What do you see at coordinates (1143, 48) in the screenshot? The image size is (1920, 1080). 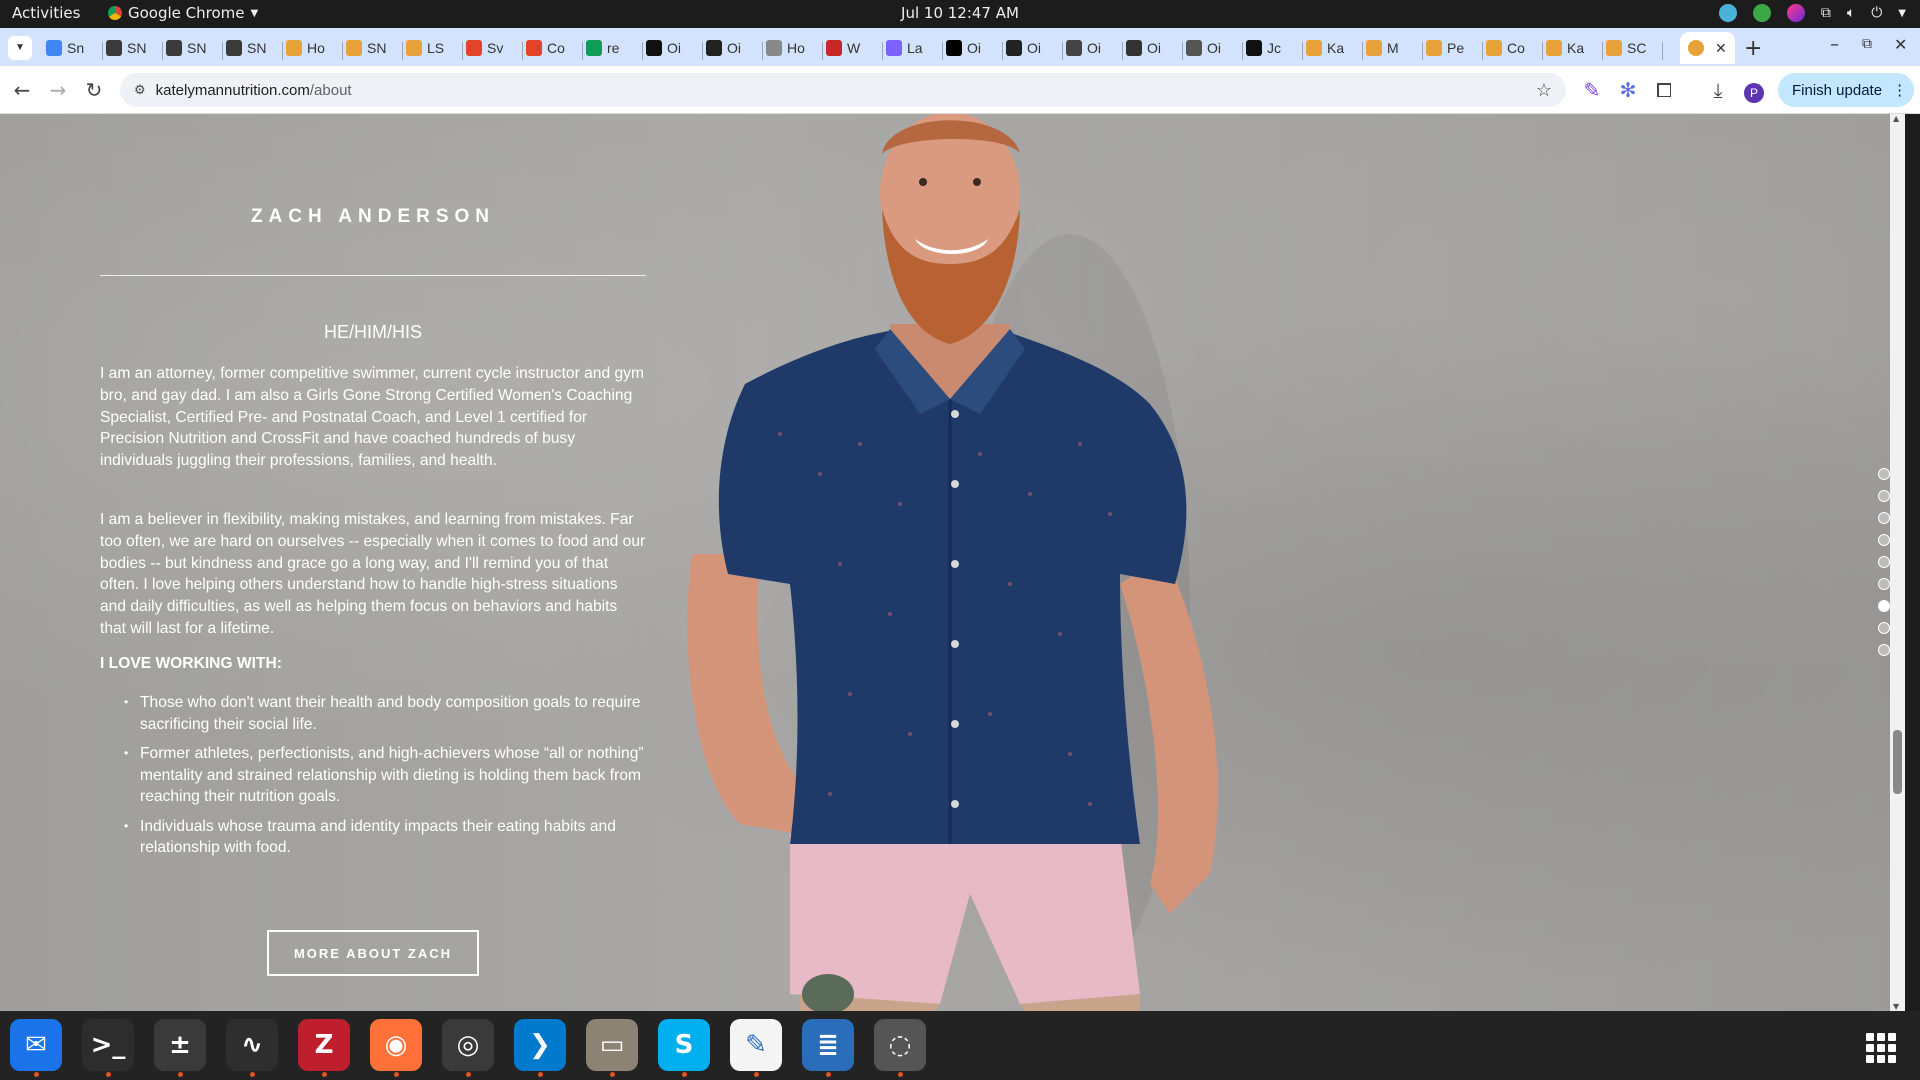 I see `tab-18: Oi` at bounding box center [1143, 48].